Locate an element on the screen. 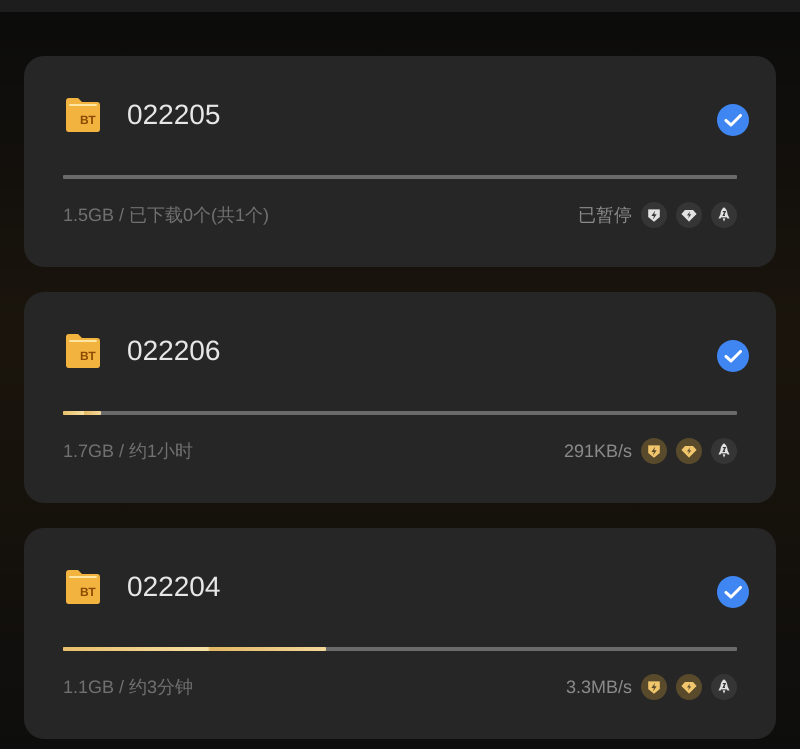 Image resolution: width=800 pixels, height=749 pixels. task-info: 1.1GB / 约3分钟 is located at coordinates (128, 687).